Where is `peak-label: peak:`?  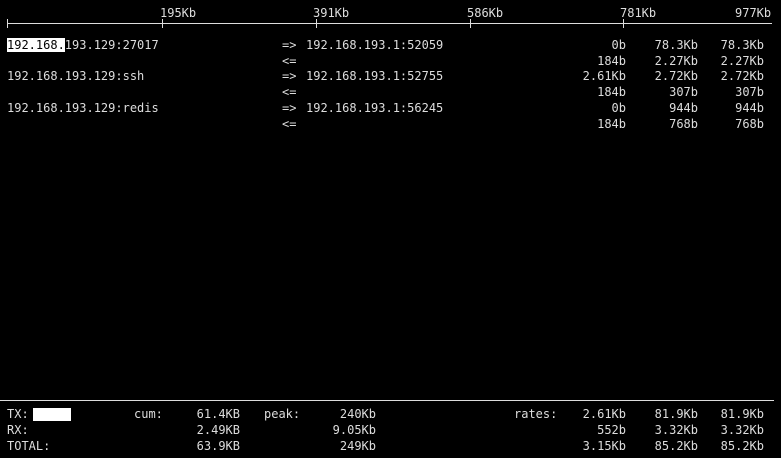
peak-label: peak: is located at coordinates (282, 414).